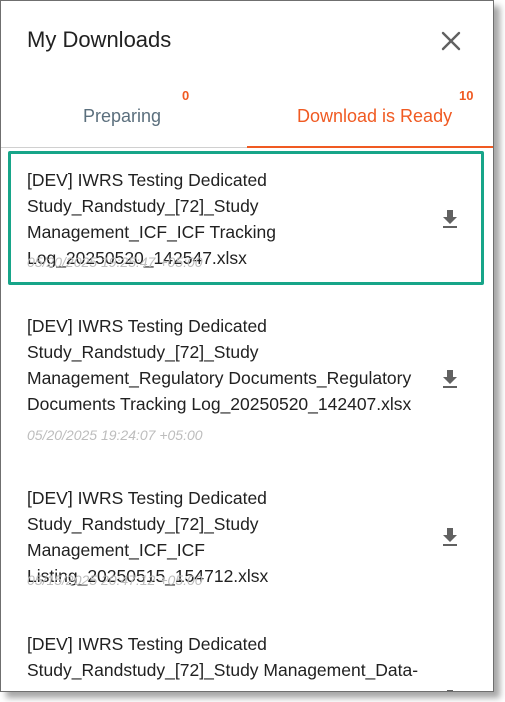  Describe the element at coordinates (115, 262) in the screenshot. I see `download-timestamp: 05/20/2025 19:25:47 +05:00` at that location.